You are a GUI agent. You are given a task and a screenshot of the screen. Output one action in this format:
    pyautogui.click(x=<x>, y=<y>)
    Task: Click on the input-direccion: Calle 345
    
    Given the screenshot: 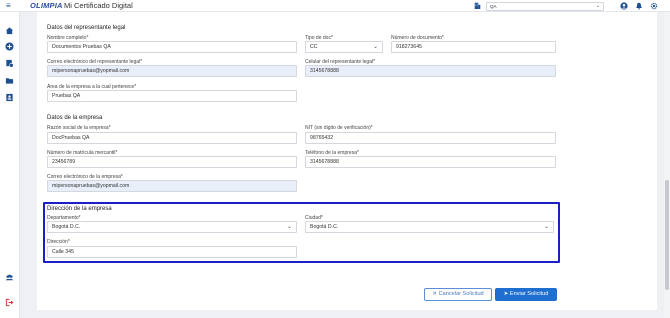 What is the action you would take?
    pyautogui.click(x=172, y=252)
    